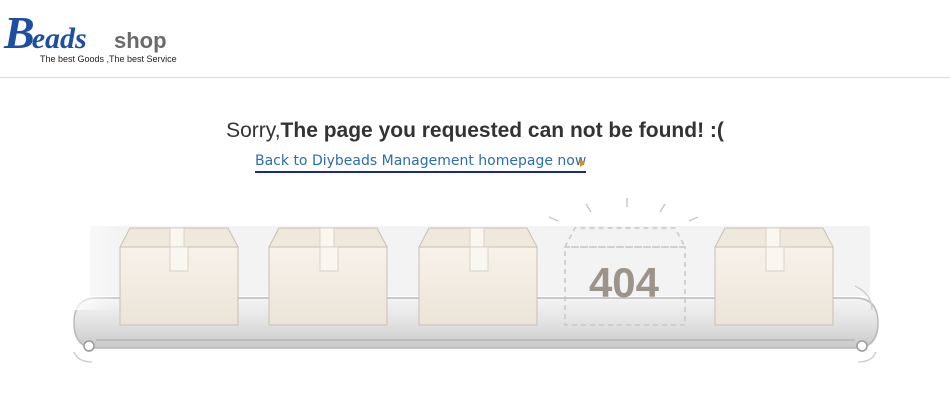 This screenshot has width=950, height=400. Describe the element at coordinates (108, 59) in the screenshot. I see `logo-tagline: The best Goods ,The best Service` at that location.